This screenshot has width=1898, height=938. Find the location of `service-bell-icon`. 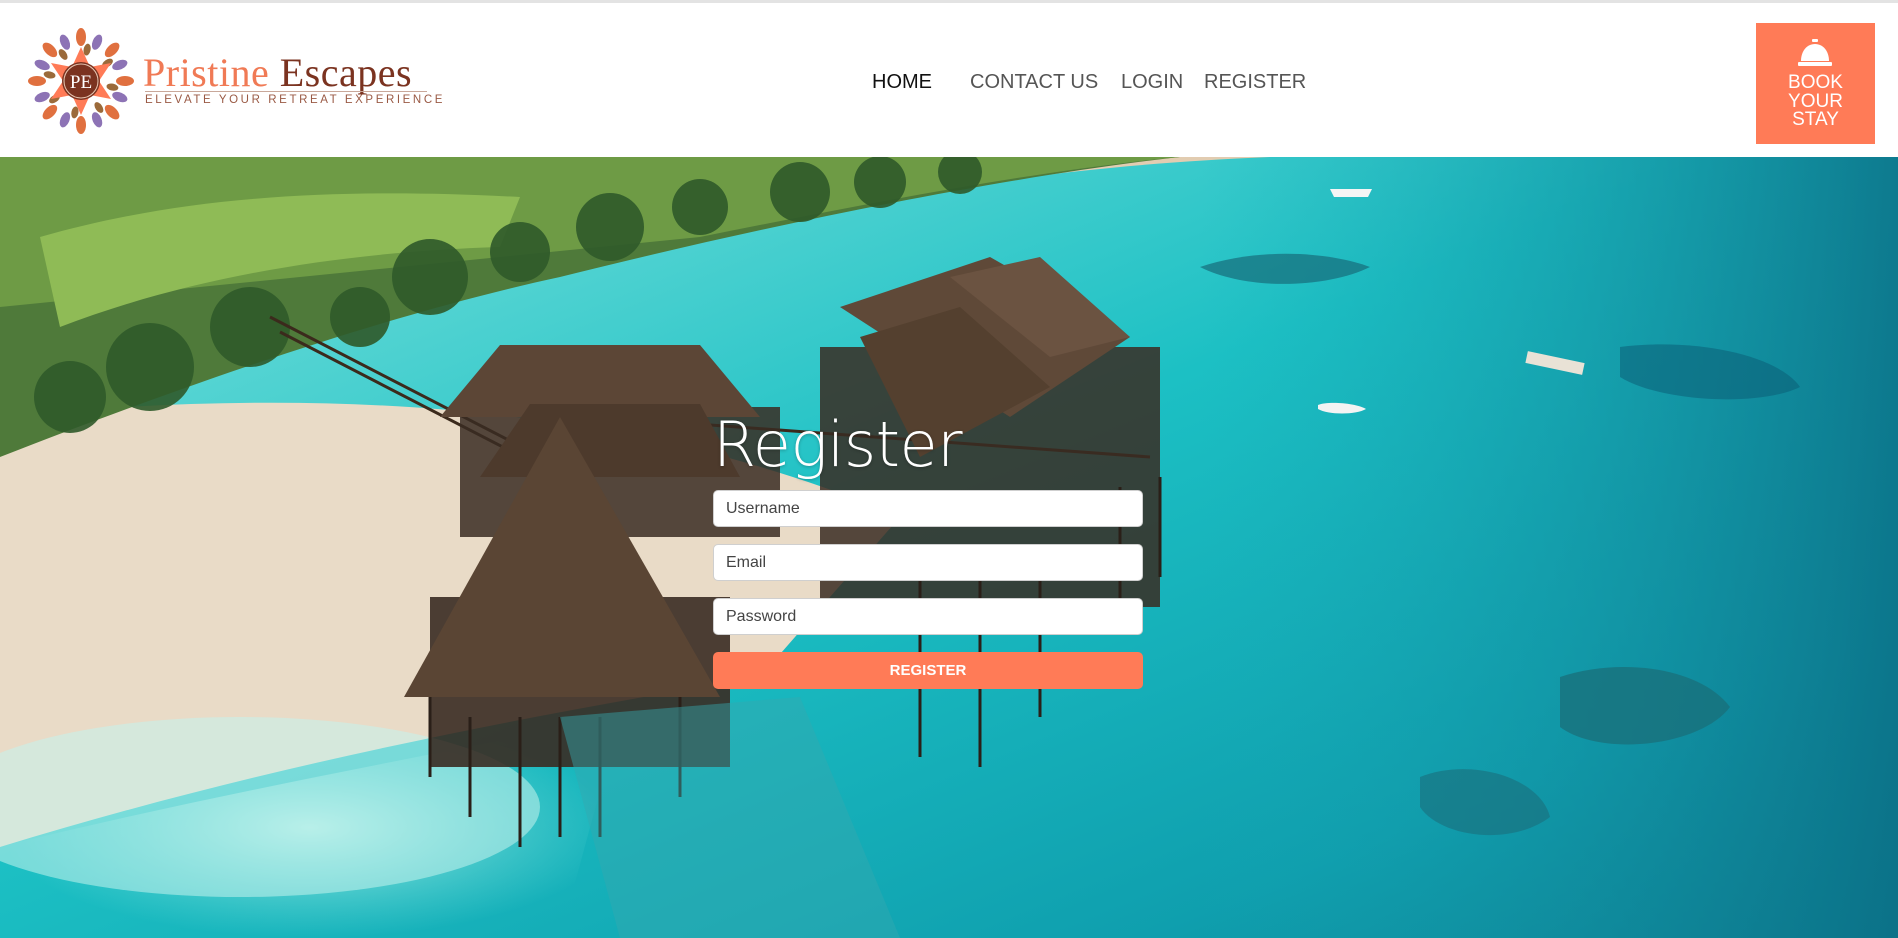

service-bell-icon is located at coordinates (1815, 52).